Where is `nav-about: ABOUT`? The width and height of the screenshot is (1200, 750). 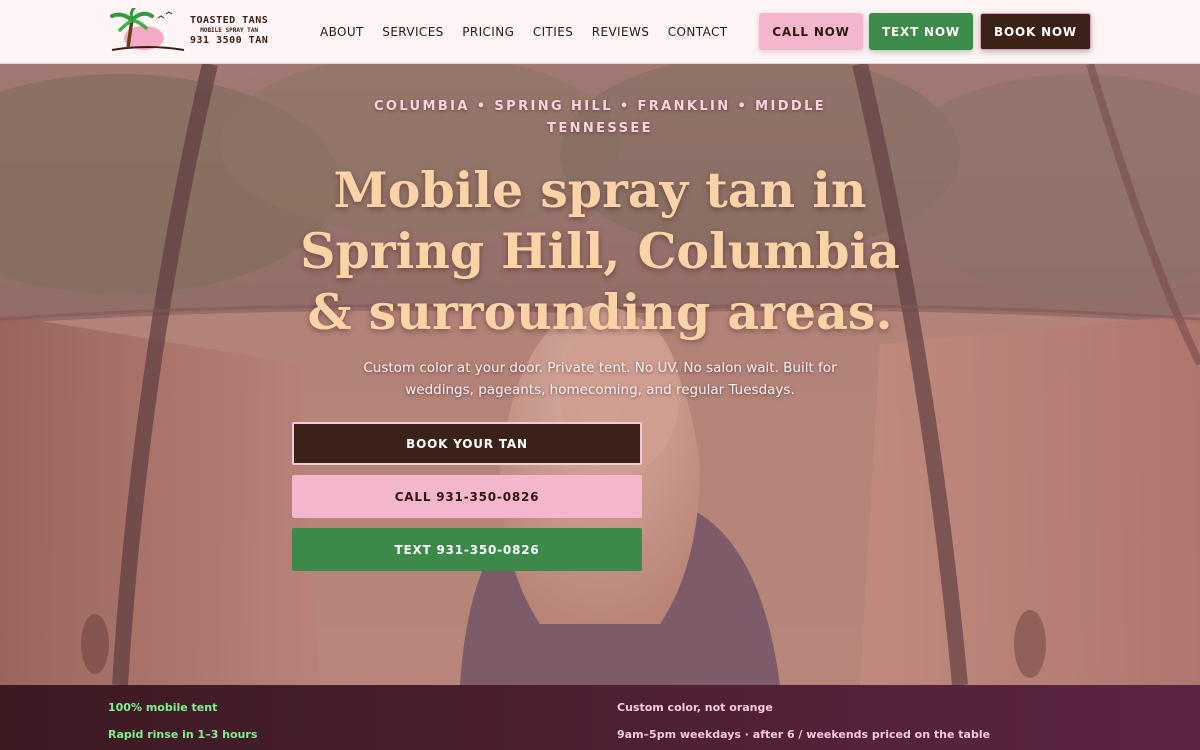 nav-about: ABOUT is located at coordinates (342, 32).